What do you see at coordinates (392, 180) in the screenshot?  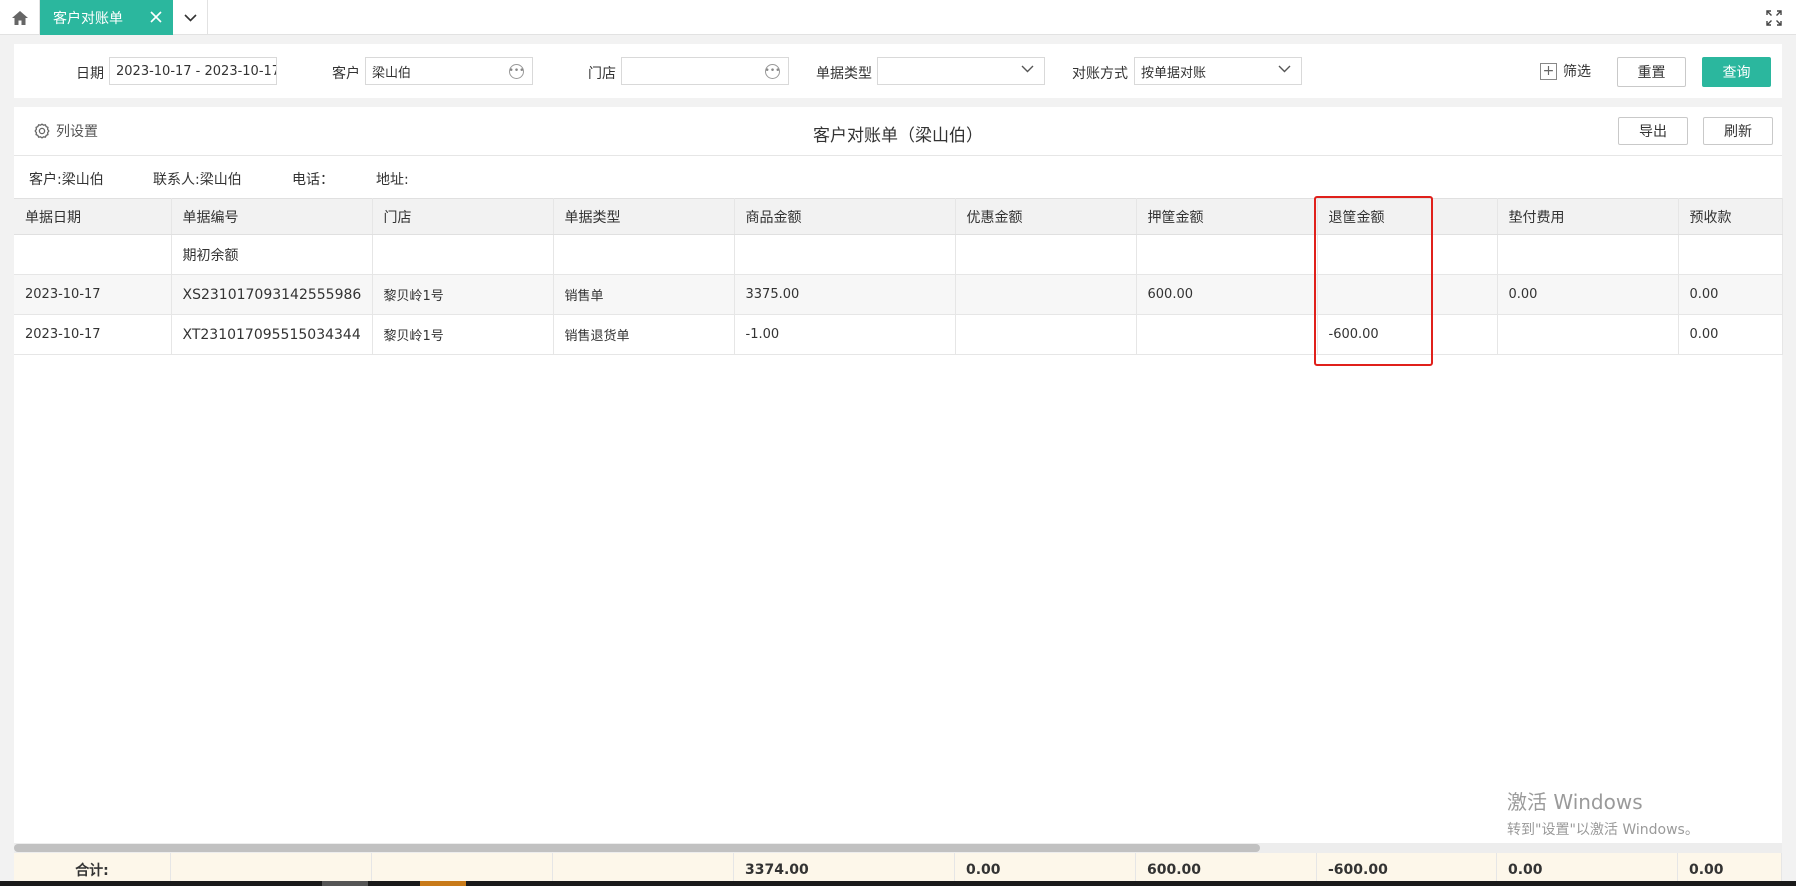 I see `info-address: 地址:` at bounding box center [392, 180].